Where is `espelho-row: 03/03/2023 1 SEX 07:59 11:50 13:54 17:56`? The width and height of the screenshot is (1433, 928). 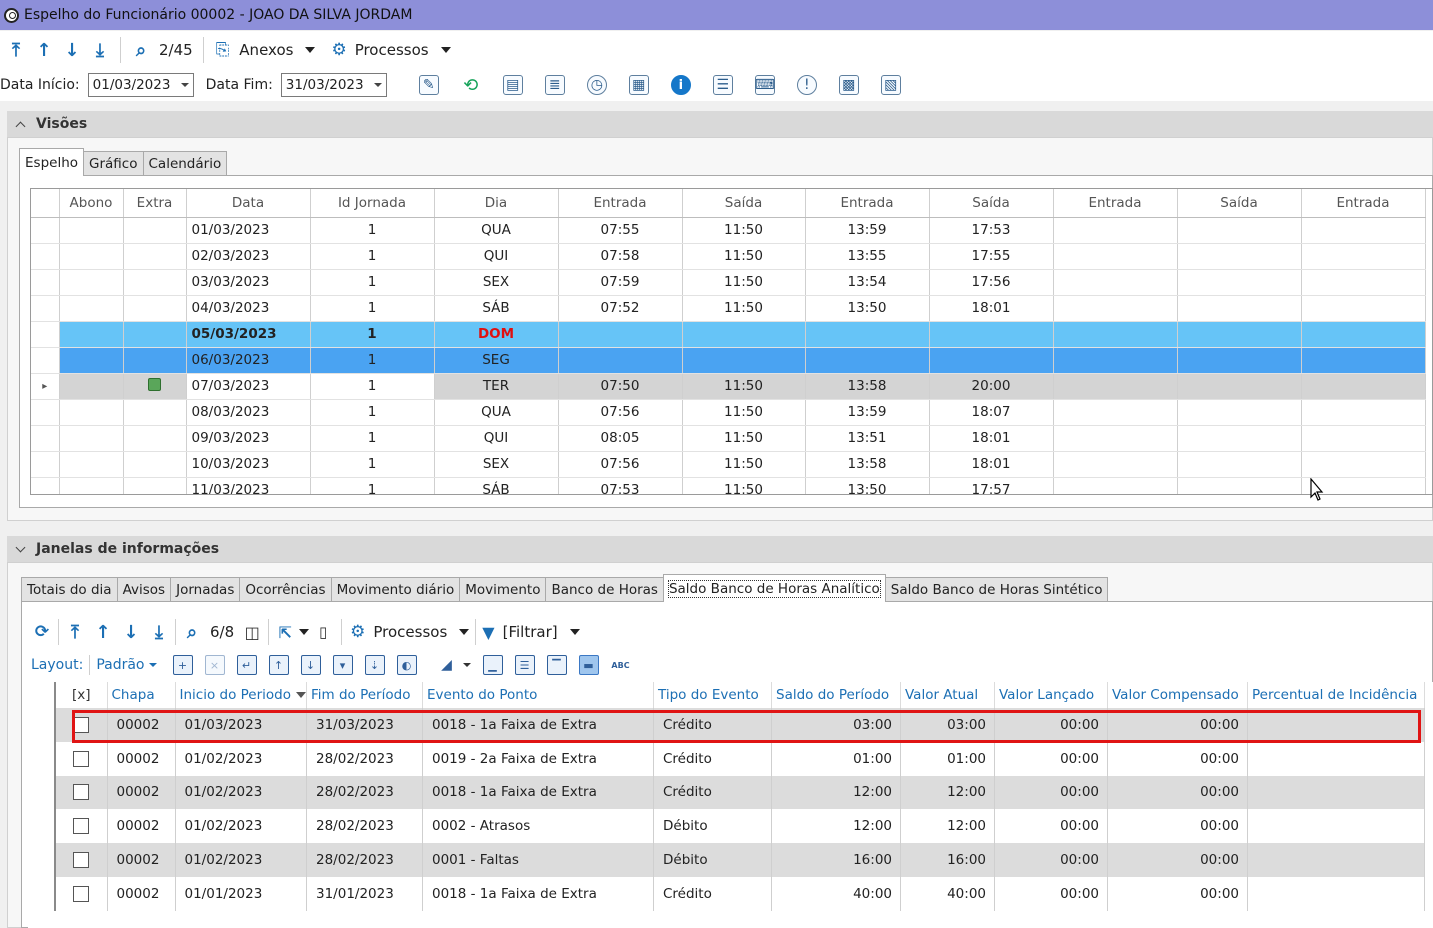 espelho-row: 03/03/2023 1 SEX 07:59 11:50 13:54 17:56 is located at coordinates (728, 282).